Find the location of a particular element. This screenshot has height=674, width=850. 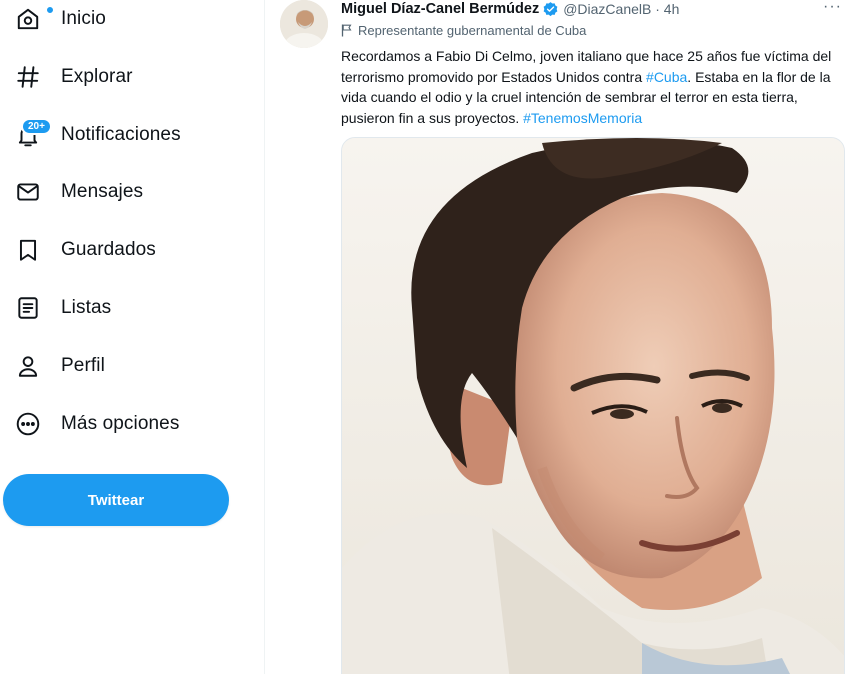

hashtag-link: #TenemosMemoria is located at coordinates (582, 118).